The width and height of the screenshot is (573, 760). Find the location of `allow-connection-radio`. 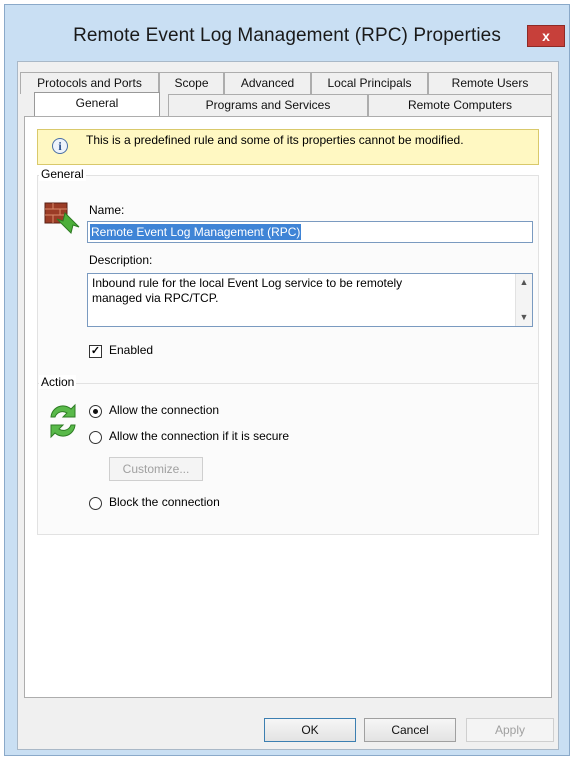

allow-connection-radio is located at coordinates (95, 411).